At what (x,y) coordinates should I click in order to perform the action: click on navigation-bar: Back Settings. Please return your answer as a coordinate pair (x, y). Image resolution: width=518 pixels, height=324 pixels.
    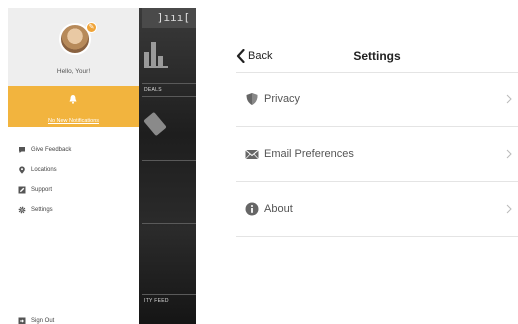
    Looking at the image, I should click on (377, 56).